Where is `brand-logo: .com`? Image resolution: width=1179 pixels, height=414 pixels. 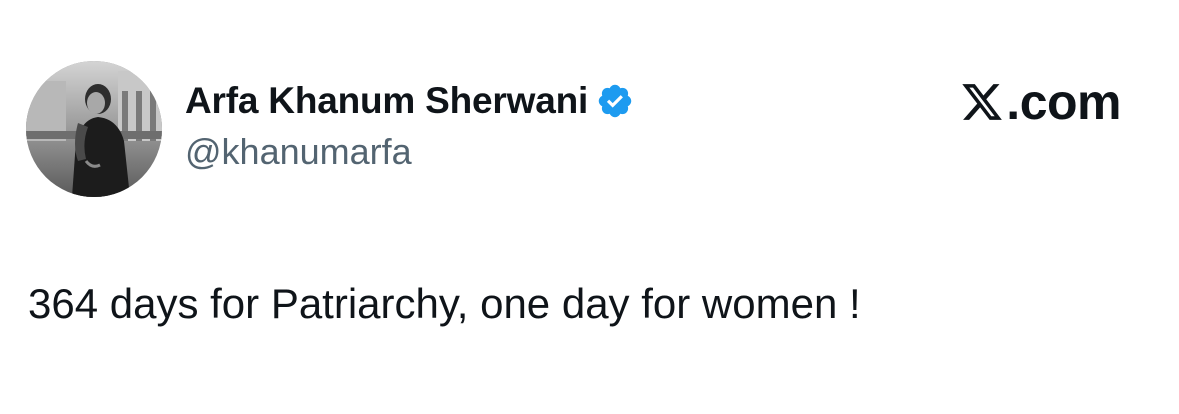
brand-logo: .com is located at coordinates (1040, 102).